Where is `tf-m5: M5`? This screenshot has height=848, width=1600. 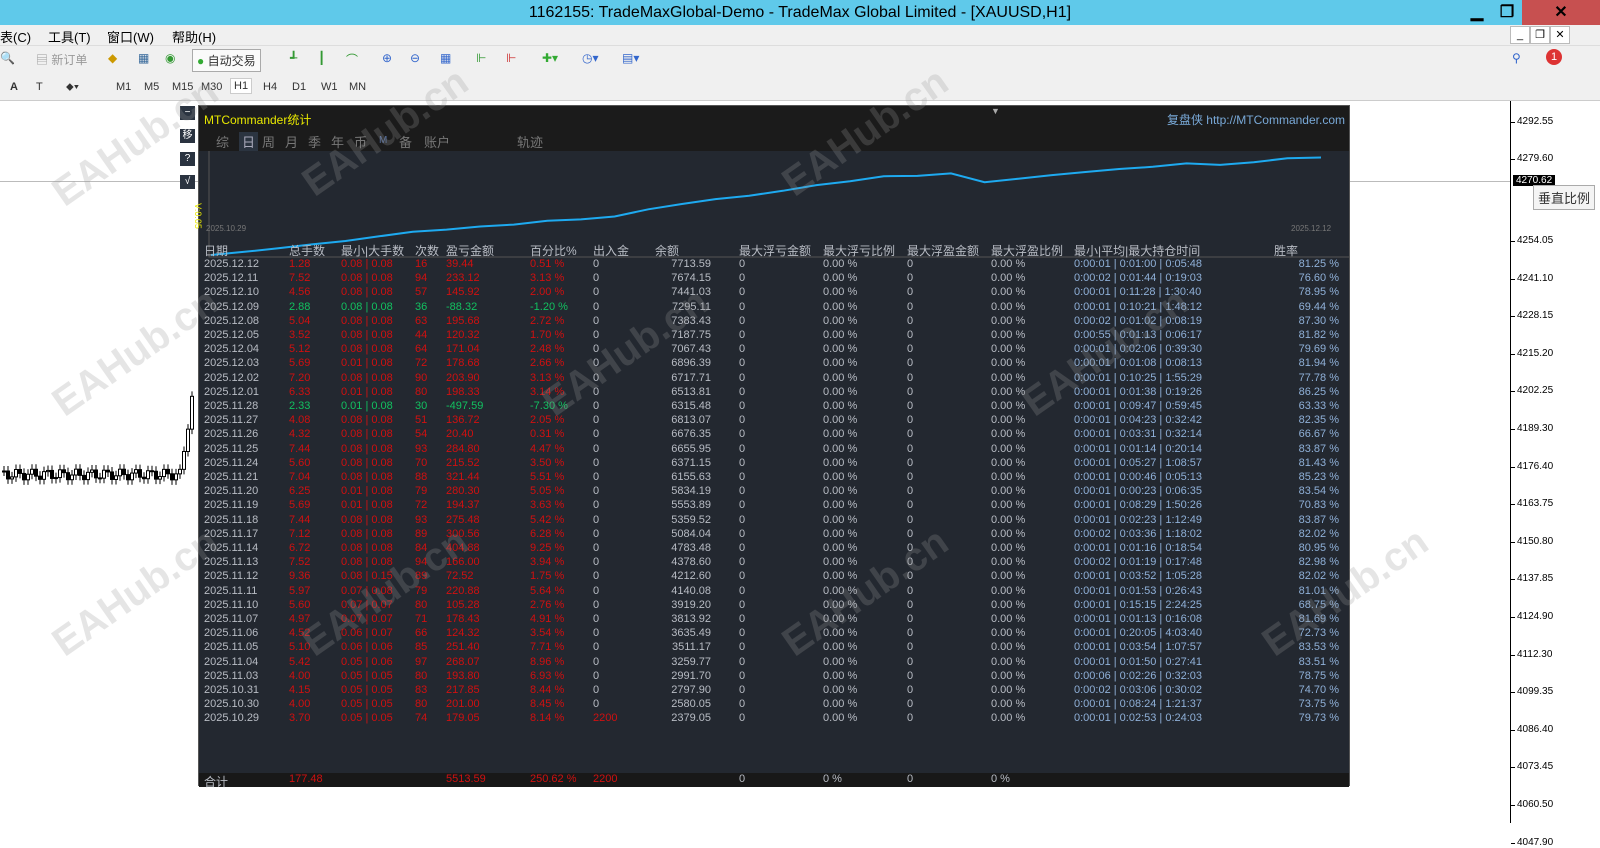 tf-m5: M5 is located at coordinates (151, 87).